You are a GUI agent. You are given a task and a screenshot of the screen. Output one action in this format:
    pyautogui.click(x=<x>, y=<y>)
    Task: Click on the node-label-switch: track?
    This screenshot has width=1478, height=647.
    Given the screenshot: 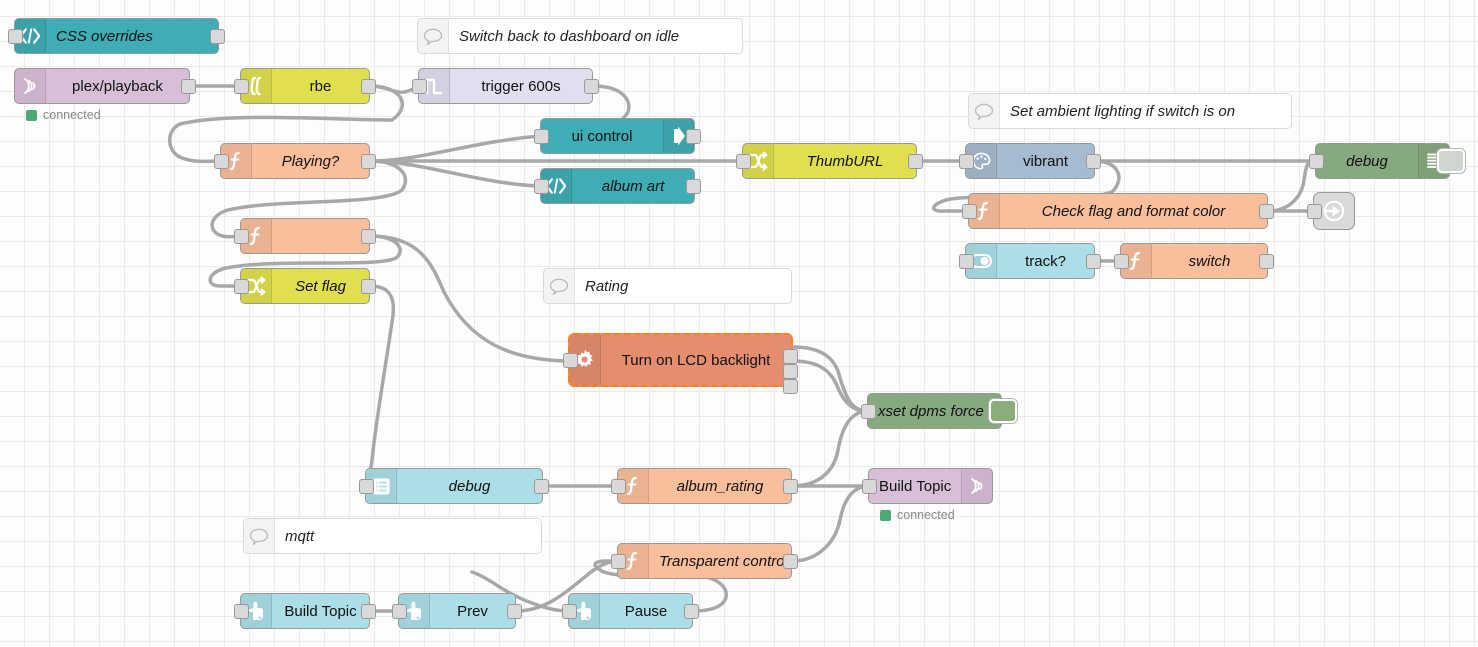 What is the action you would take?
    pyautogui.click(x=1045, y=261)
    